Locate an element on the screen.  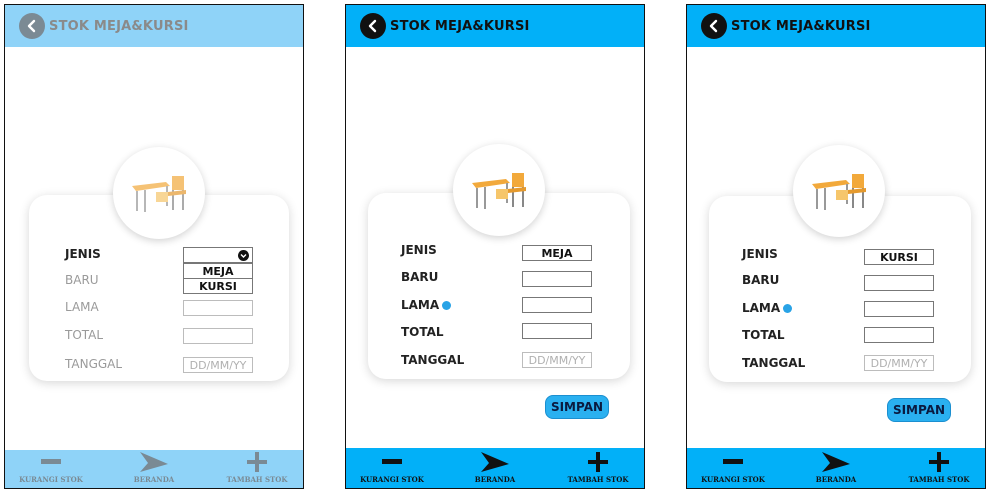
jenis-select: KURSI is located at coordinates (899, 257).